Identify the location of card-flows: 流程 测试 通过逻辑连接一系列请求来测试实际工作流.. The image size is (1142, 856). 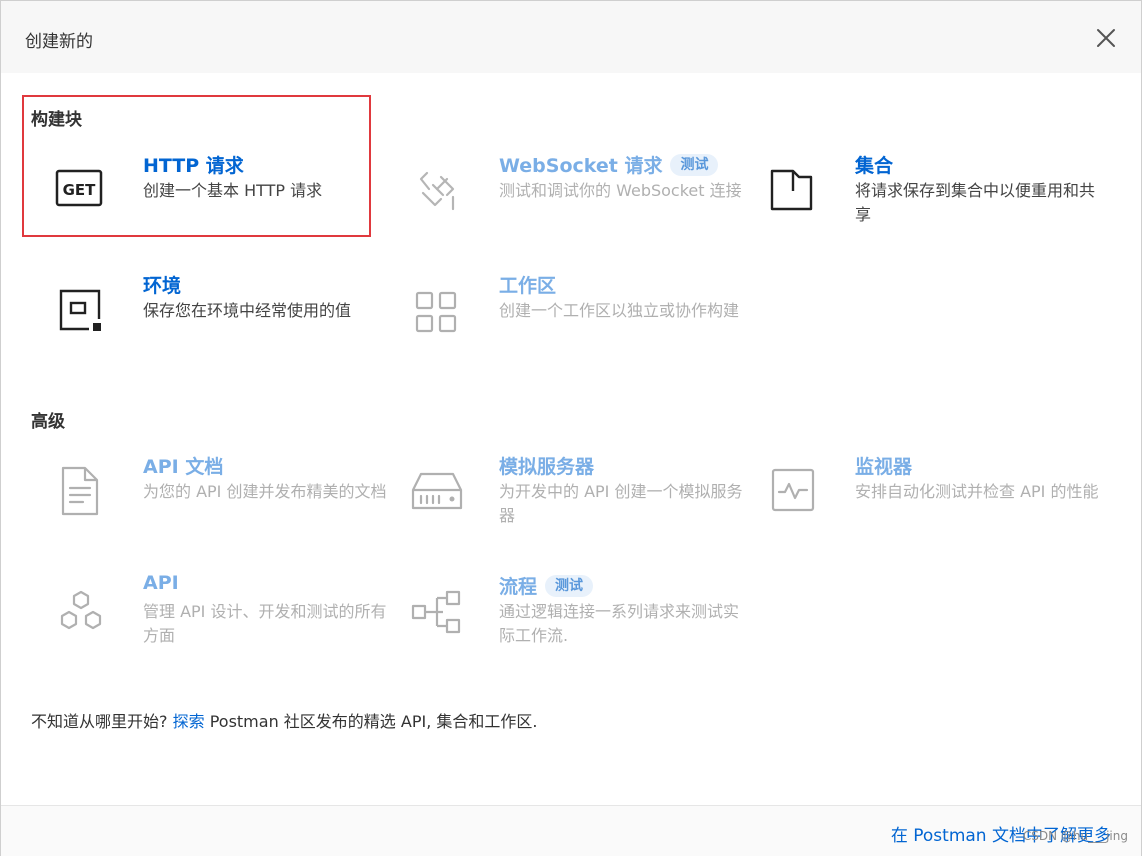
(559, 622).